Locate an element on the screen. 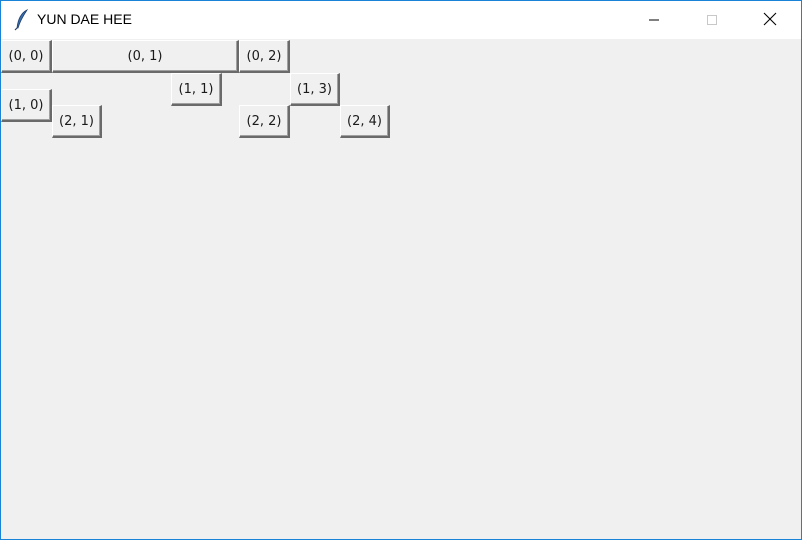 The width and height of the screenshot is (802, 540). close-button is located at coordinates (770, 20).